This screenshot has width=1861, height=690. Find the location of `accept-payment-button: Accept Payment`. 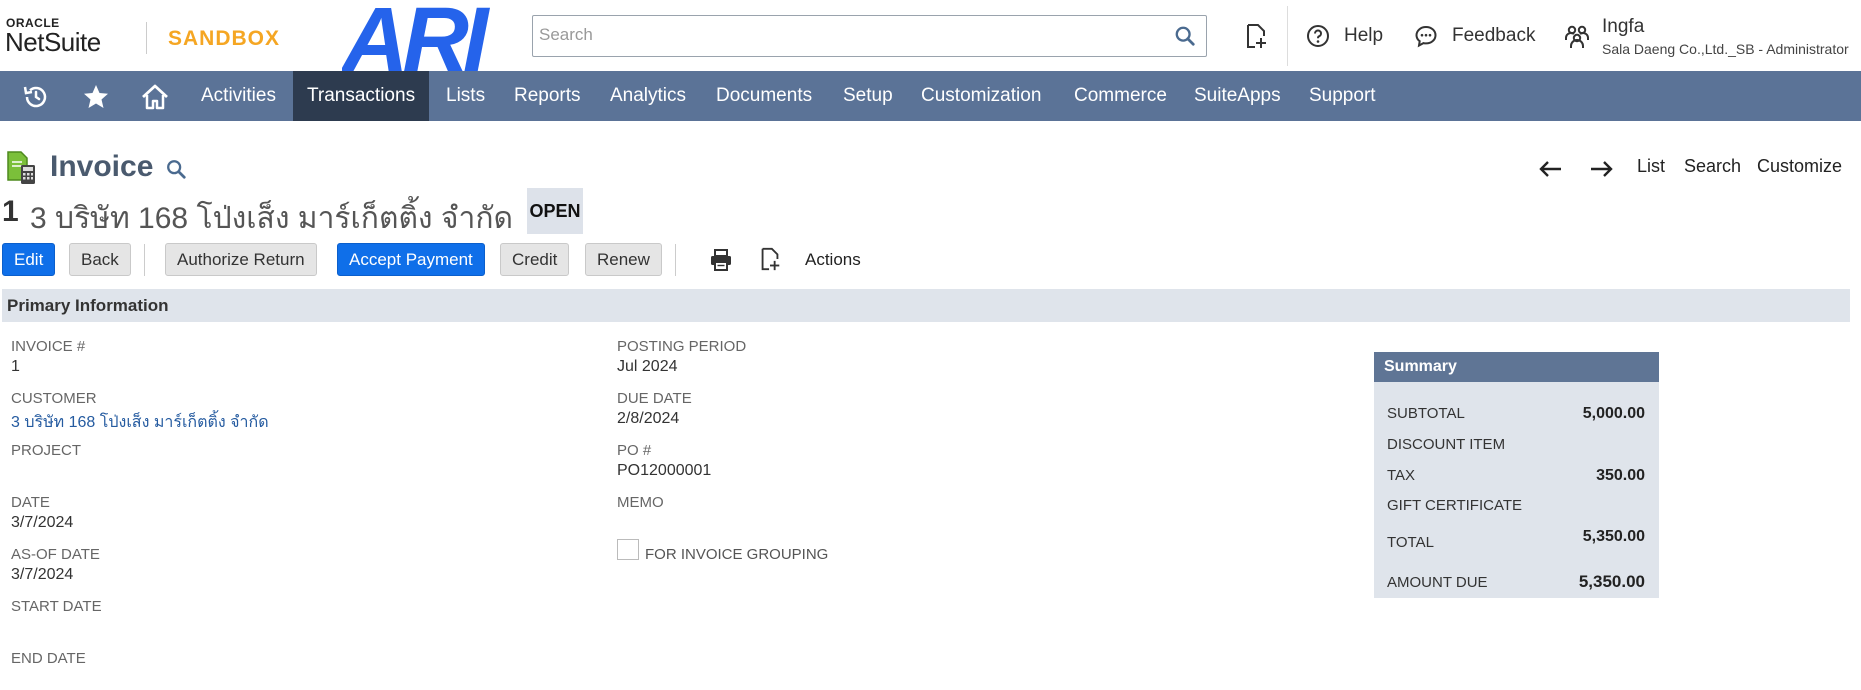

accept-payment-button: Accept Payment is located at coordinates (411, 259).